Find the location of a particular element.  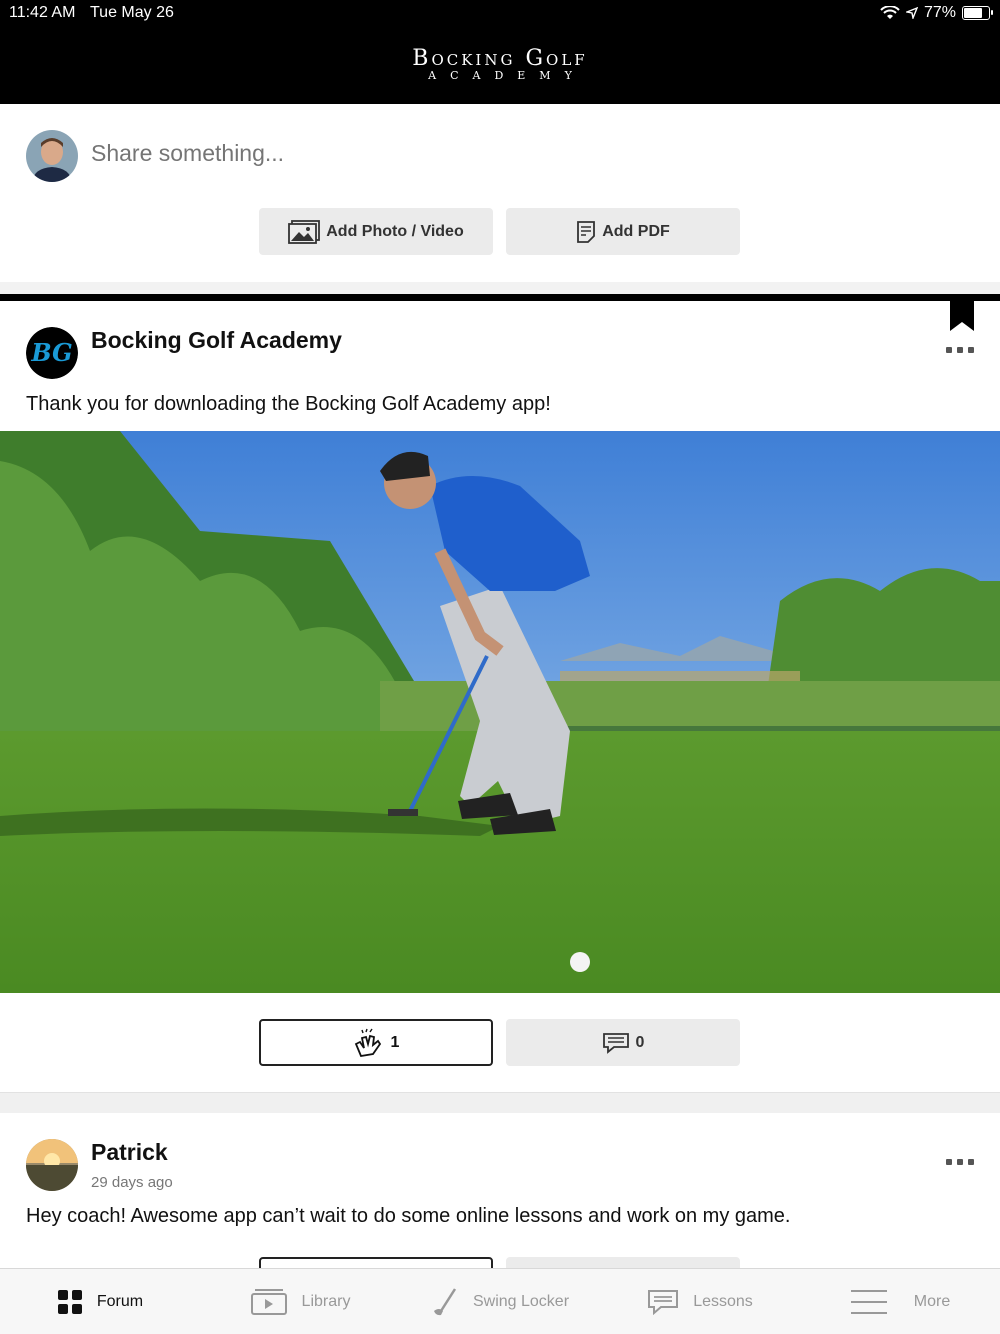

post-author: Bocking Golf Academy is located at coordinates (216, 340).